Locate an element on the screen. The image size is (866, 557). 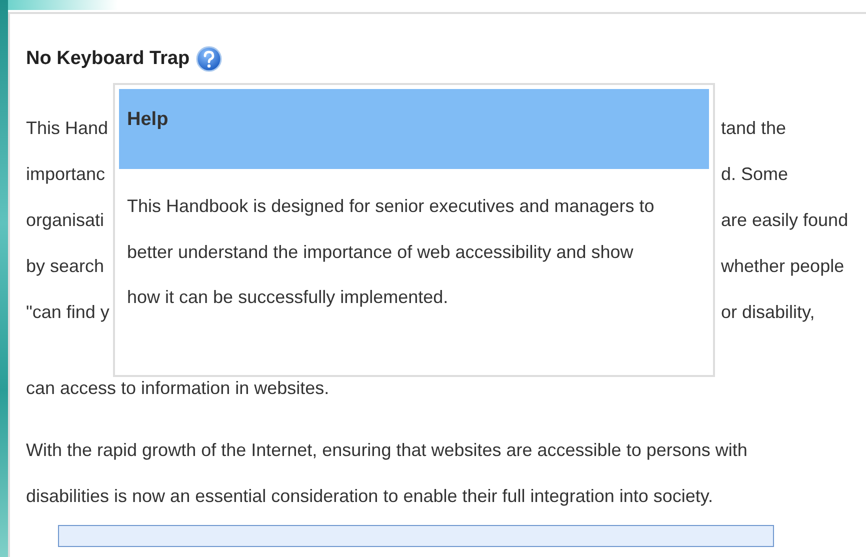
section-heading: No Keyboard Trap is located at coordinates (108, 59).